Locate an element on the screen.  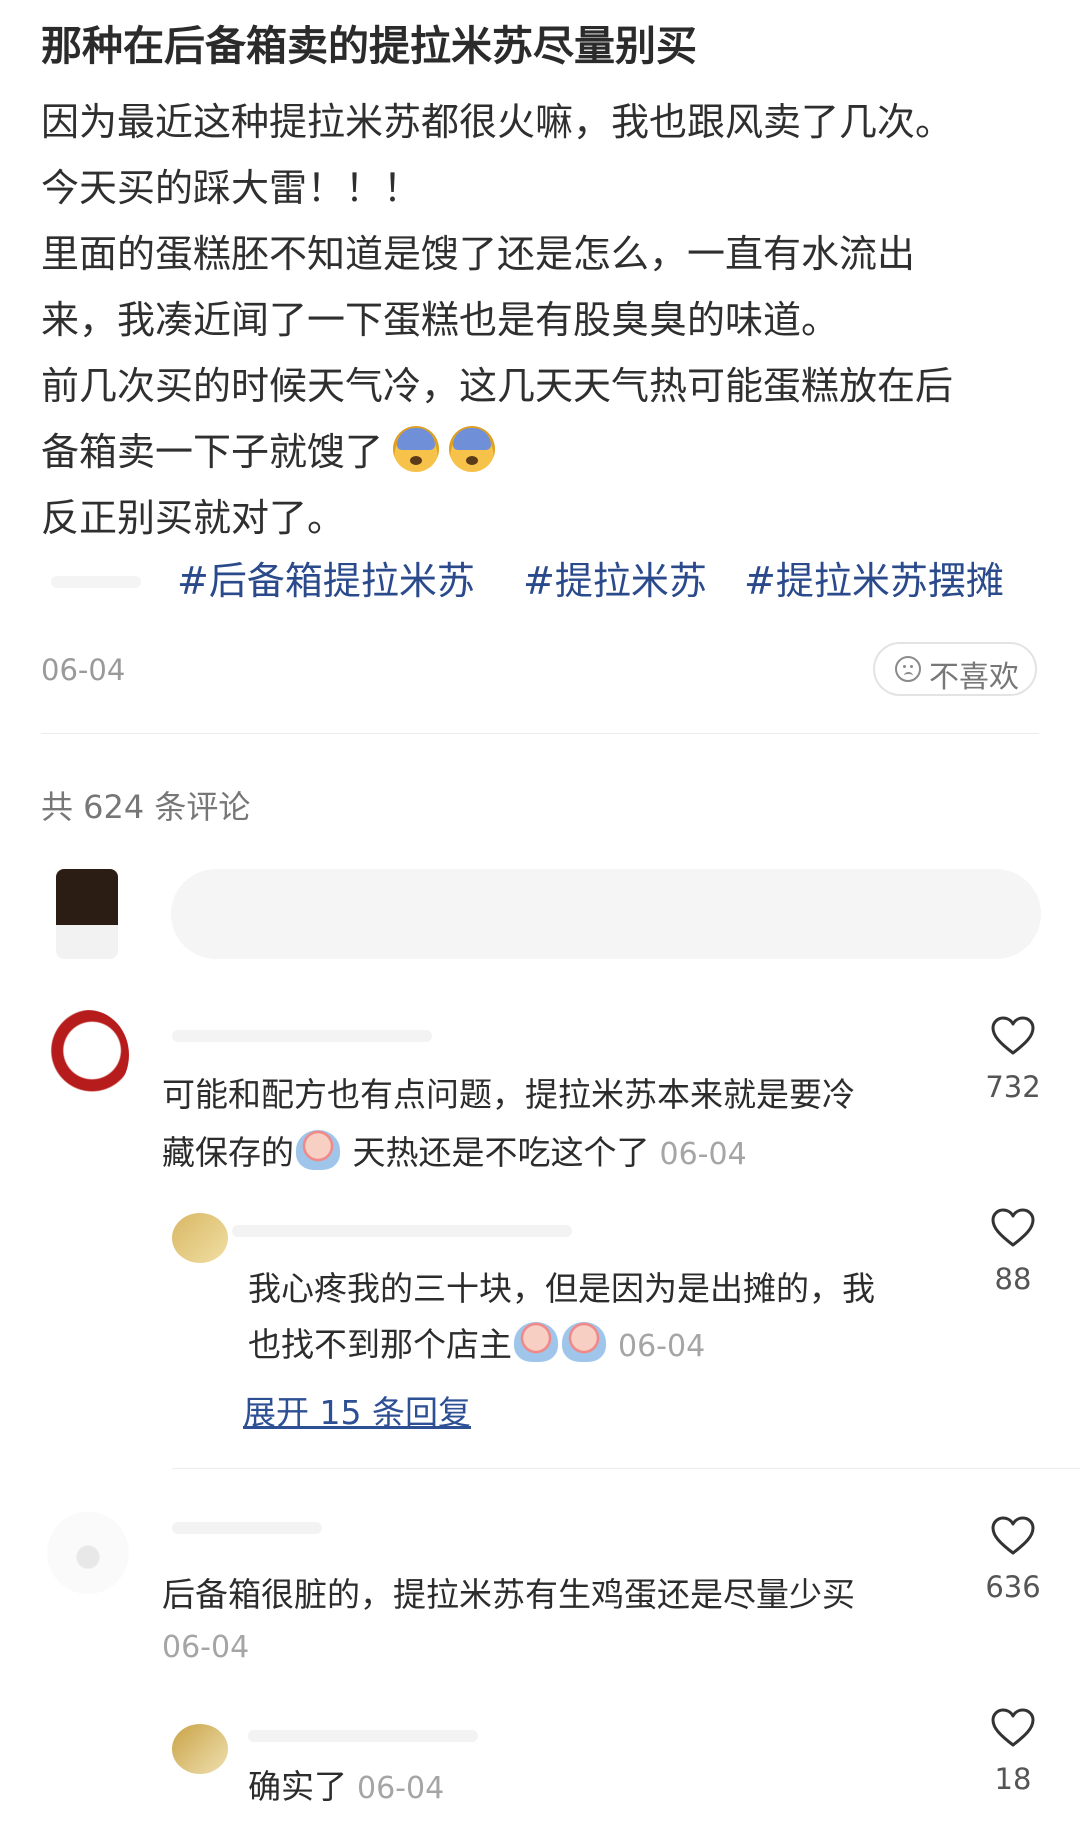
blurred-avatar is located at coordinates (96, 582).